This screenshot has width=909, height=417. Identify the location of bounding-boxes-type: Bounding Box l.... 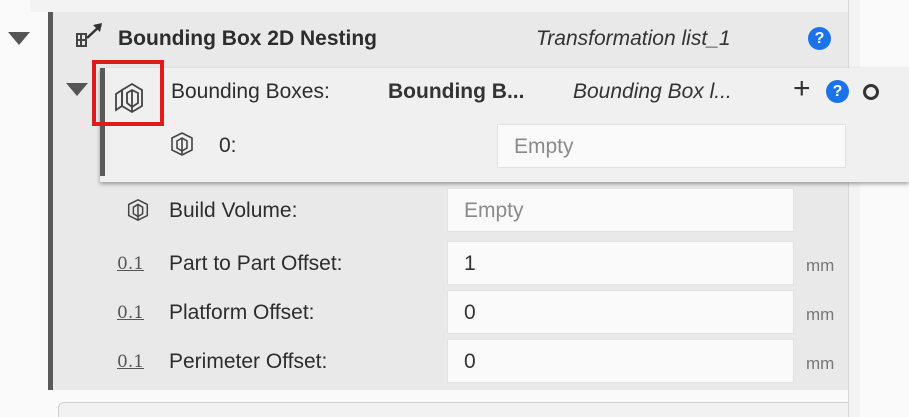
(652, 92).